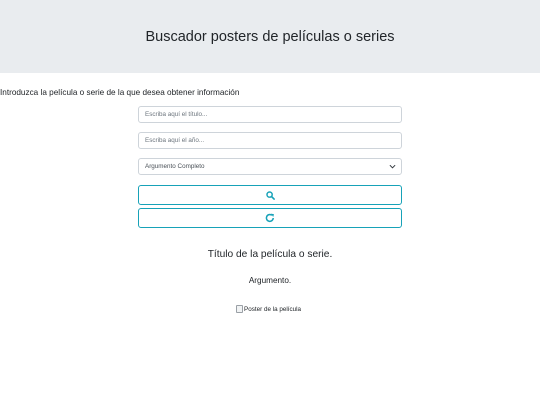 This screenshot has width=540, height=405. I want to click on year-input, so click(270, 140).